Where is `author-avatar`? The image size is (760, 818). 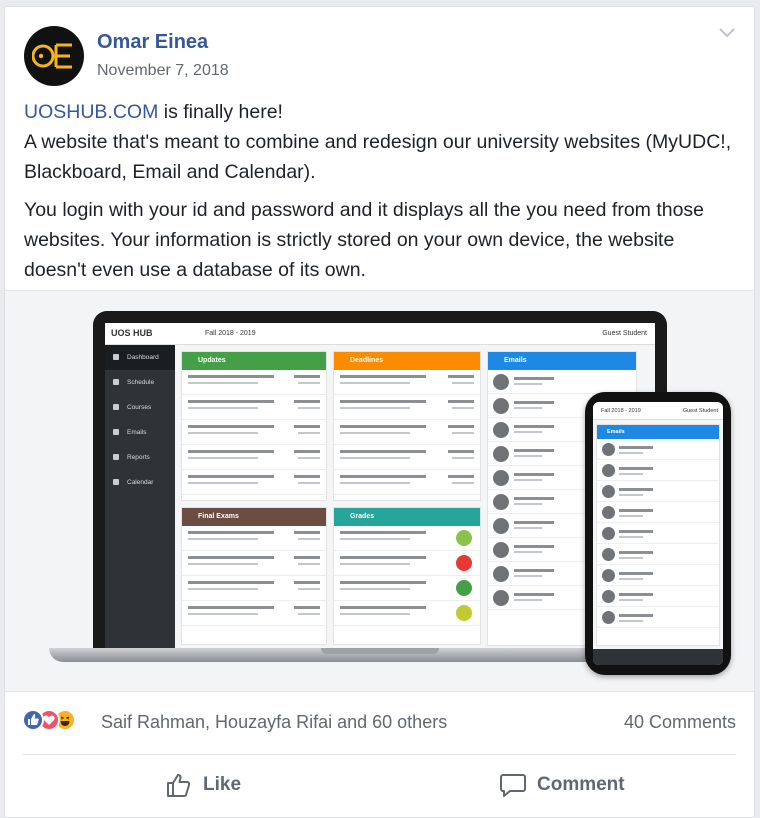
author-avatar is located at coordinates (54, 56).